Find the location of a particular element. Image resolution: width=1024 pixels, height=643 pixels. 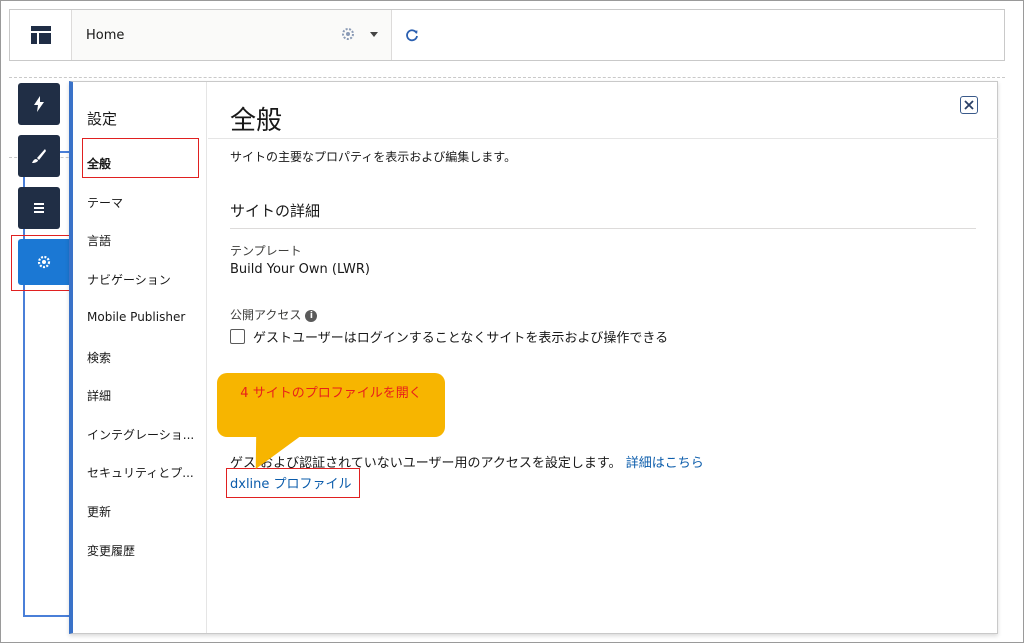

learn-more-link: 詳細はこちら is located at coordinates (665, 463).